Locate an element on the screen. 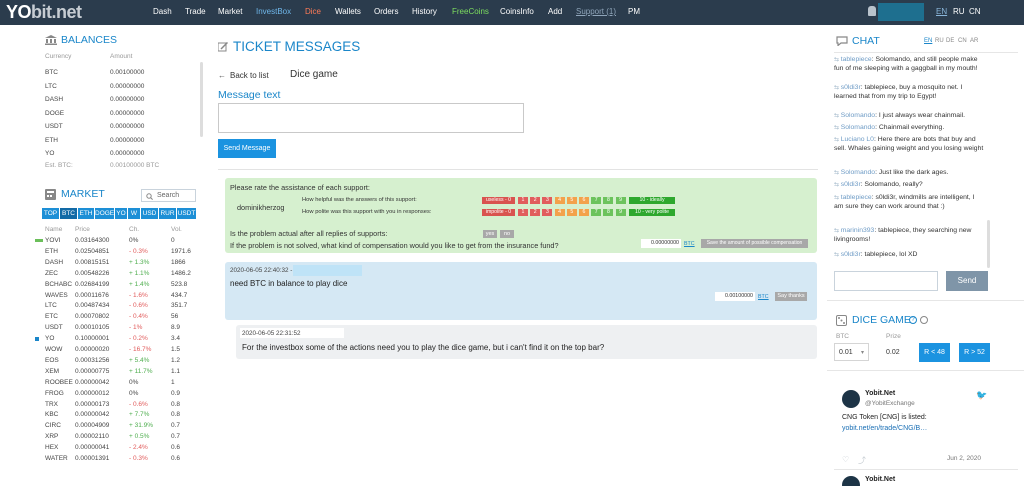 The width and height of the screenshot is (1024, 486). balances-scrollbar is located at coordinates (201, 99).